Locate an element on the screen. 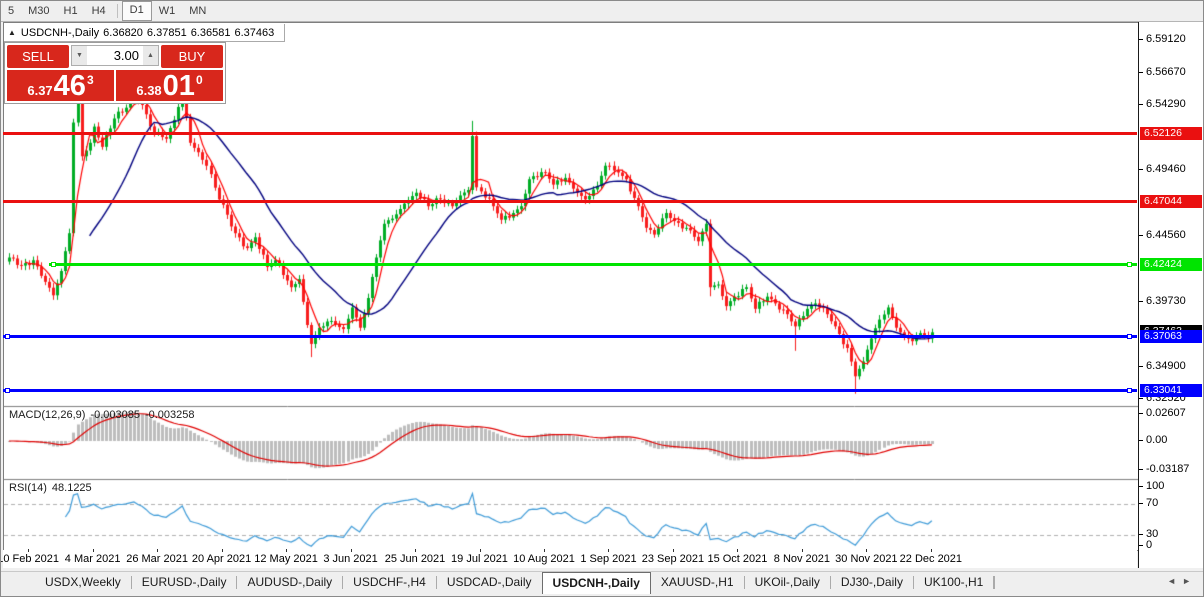  rsi-tick-label: 0 is located at coordinates (1149, 545).